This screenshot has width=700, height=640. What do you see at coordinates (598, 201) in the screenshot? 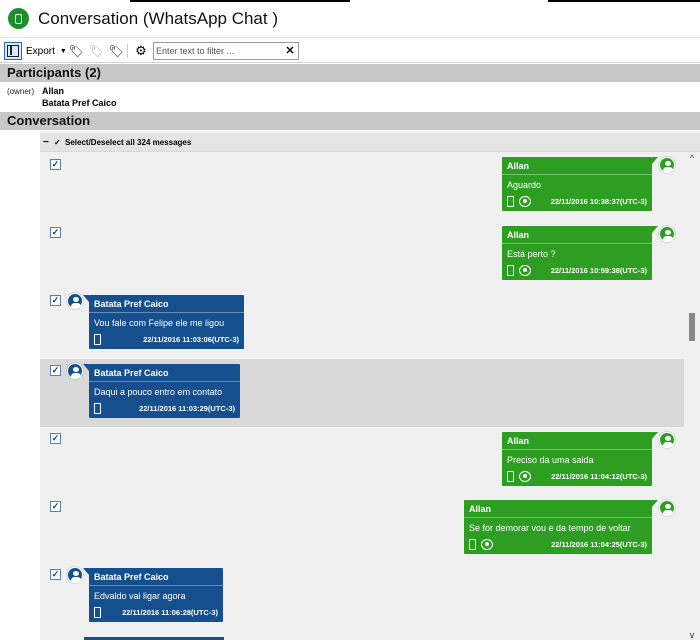
I see `message-timestamp: 22/11/2016 10:38:37(UTC-3)` at bounding box center [598, 201].